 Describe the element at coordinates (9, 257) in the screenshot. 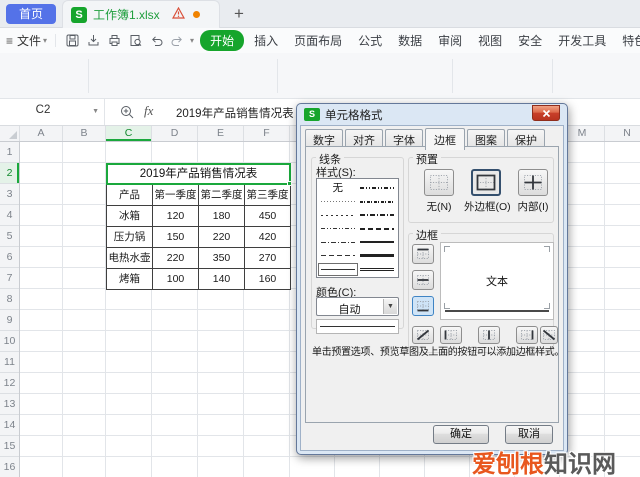

I see `row-header-6: 6` at that location.